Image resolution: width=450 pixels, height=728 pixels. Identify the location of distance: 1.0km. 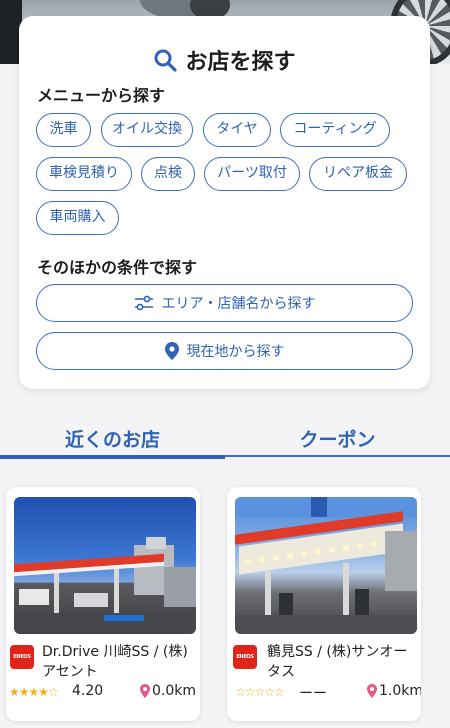
(394, 691).